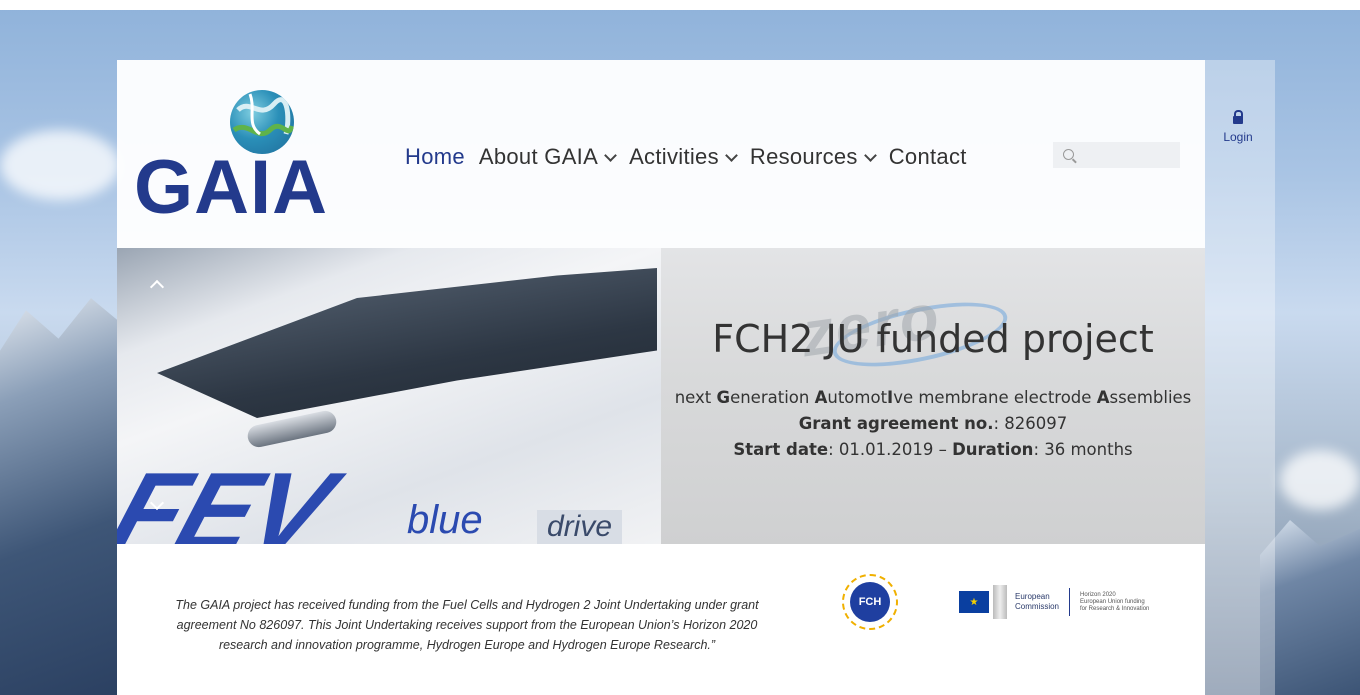 This screenshot has width=1360, height=695. Describe the element at coordinates (680, 5) in the screenshot. I see `top-border` at that location.